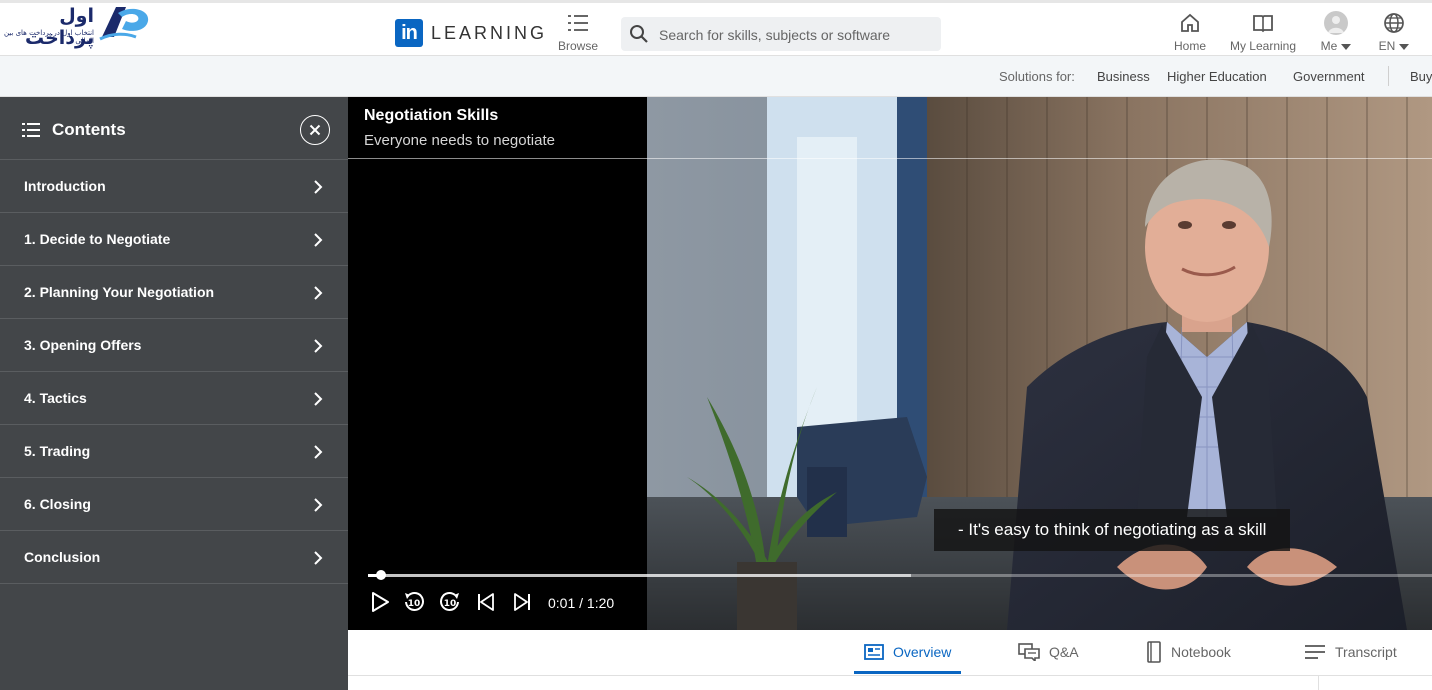 This screenshot has width=1432, height=690. Describe the element at coordinates (174, 128) in the screenshot. I see `contents-header: Contents` at that location.